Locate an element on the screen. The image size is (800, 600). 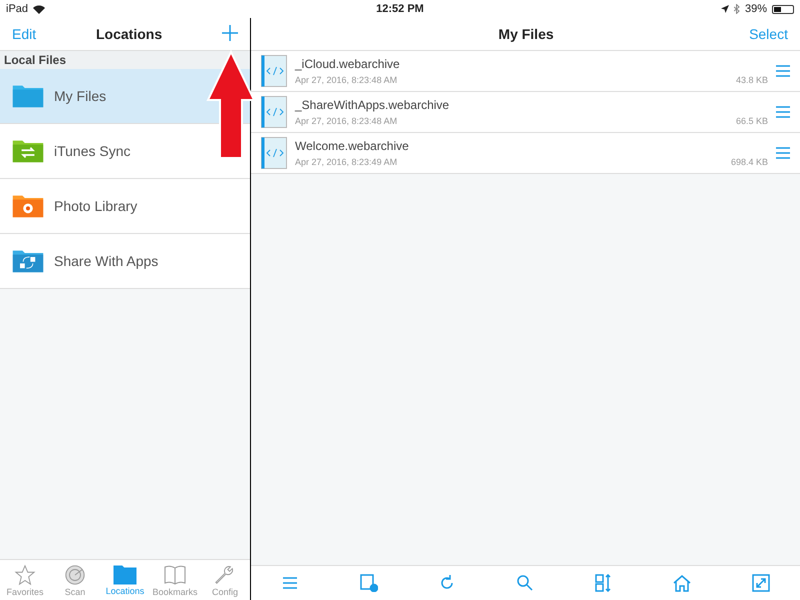
tab-bar-item: Locations is located at coordinates (125, 580).